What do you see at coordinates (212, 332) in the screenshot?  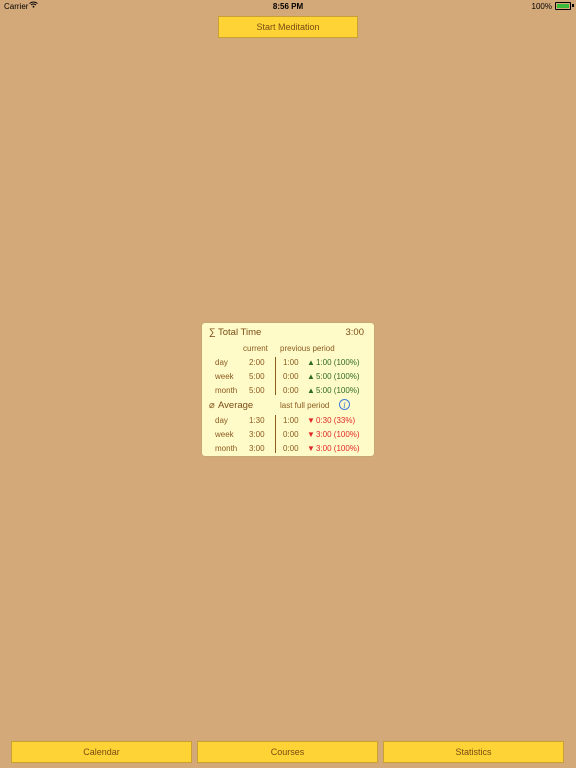 I see `sum-icon: ∑` at bounding box center [212, 332].